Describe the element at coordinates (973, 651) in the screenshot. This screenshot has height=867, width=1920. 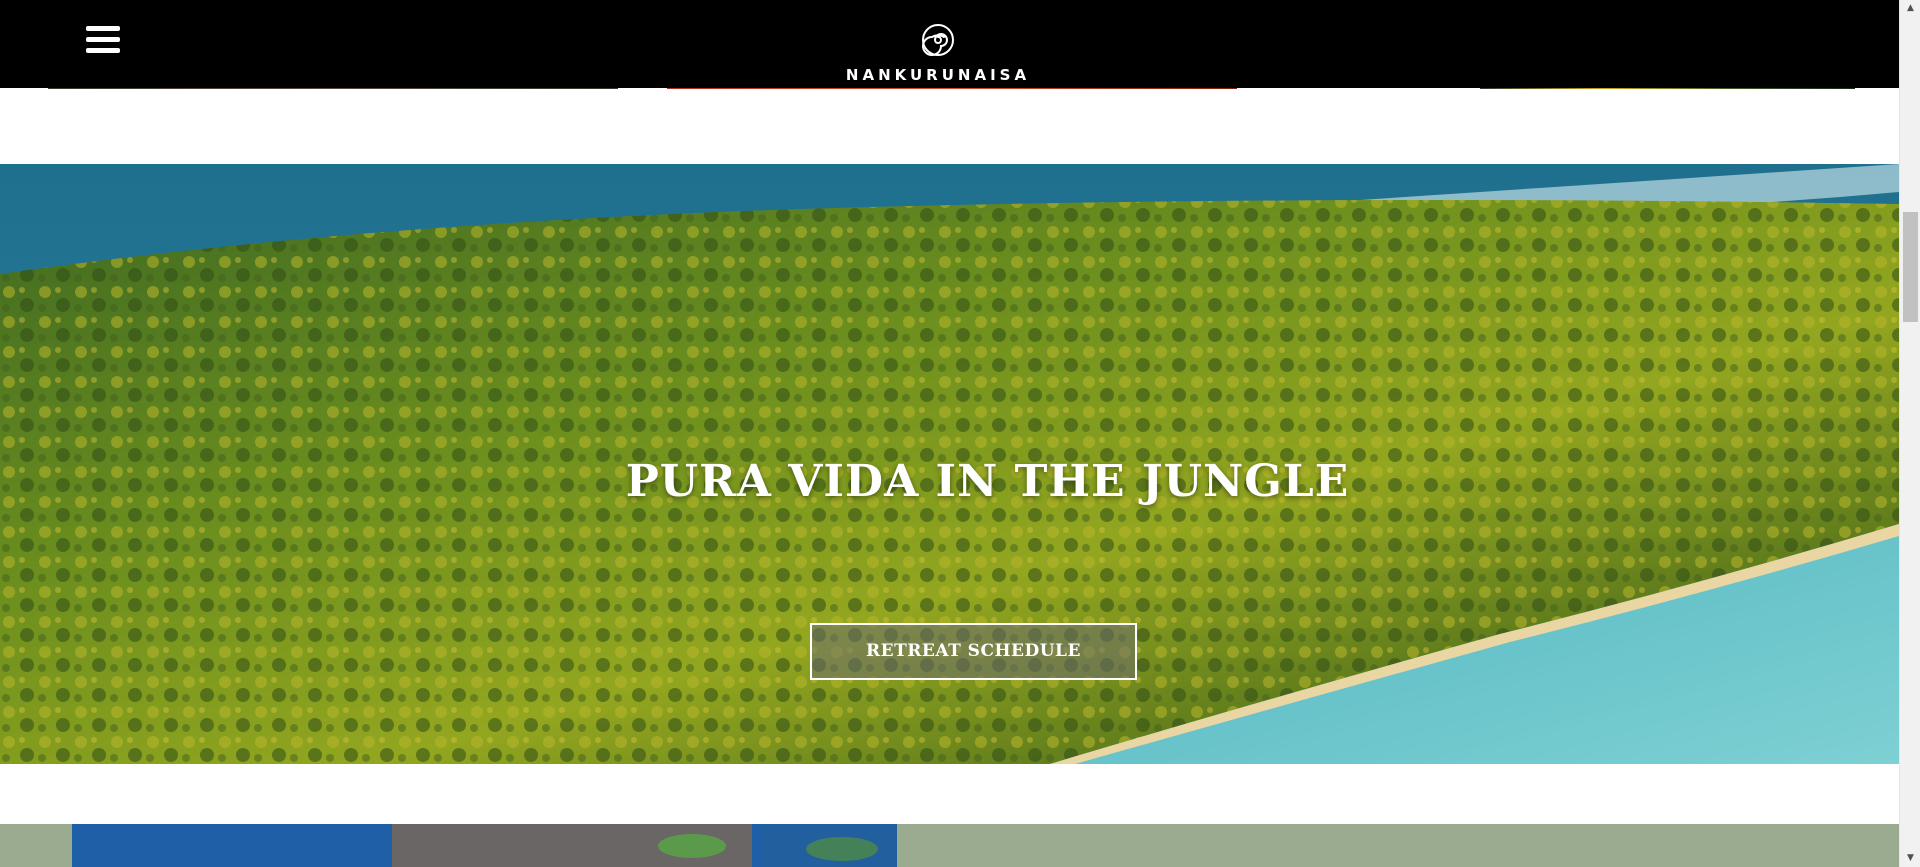
I see `retreat-schedule-button: RETREAT SCHEDULE` at that location.